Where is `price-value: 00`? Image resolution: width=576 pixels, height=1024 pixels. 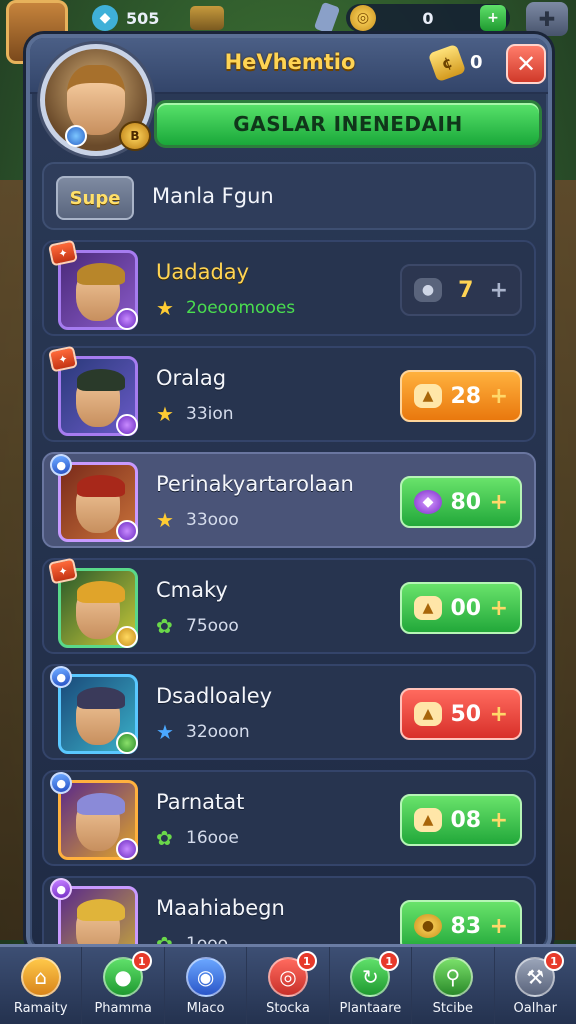 price-value: 00 is located at coordinates (466, 608).